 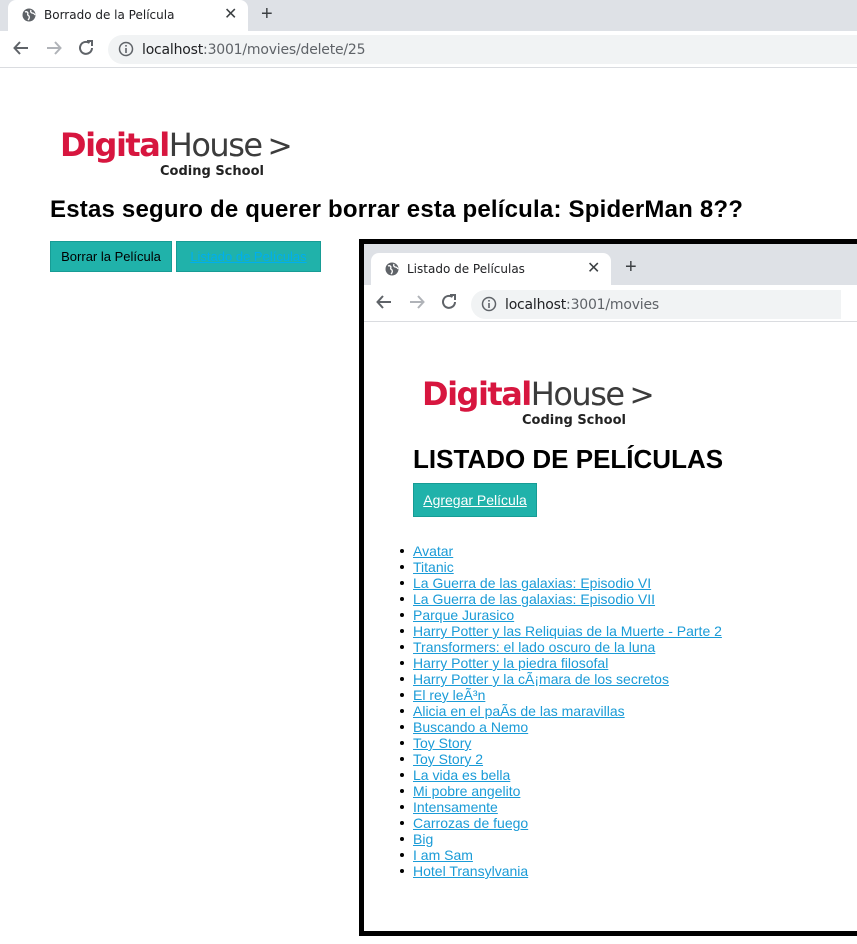 I want to click on list-item: I am Sam, so click(x=567, y=855).